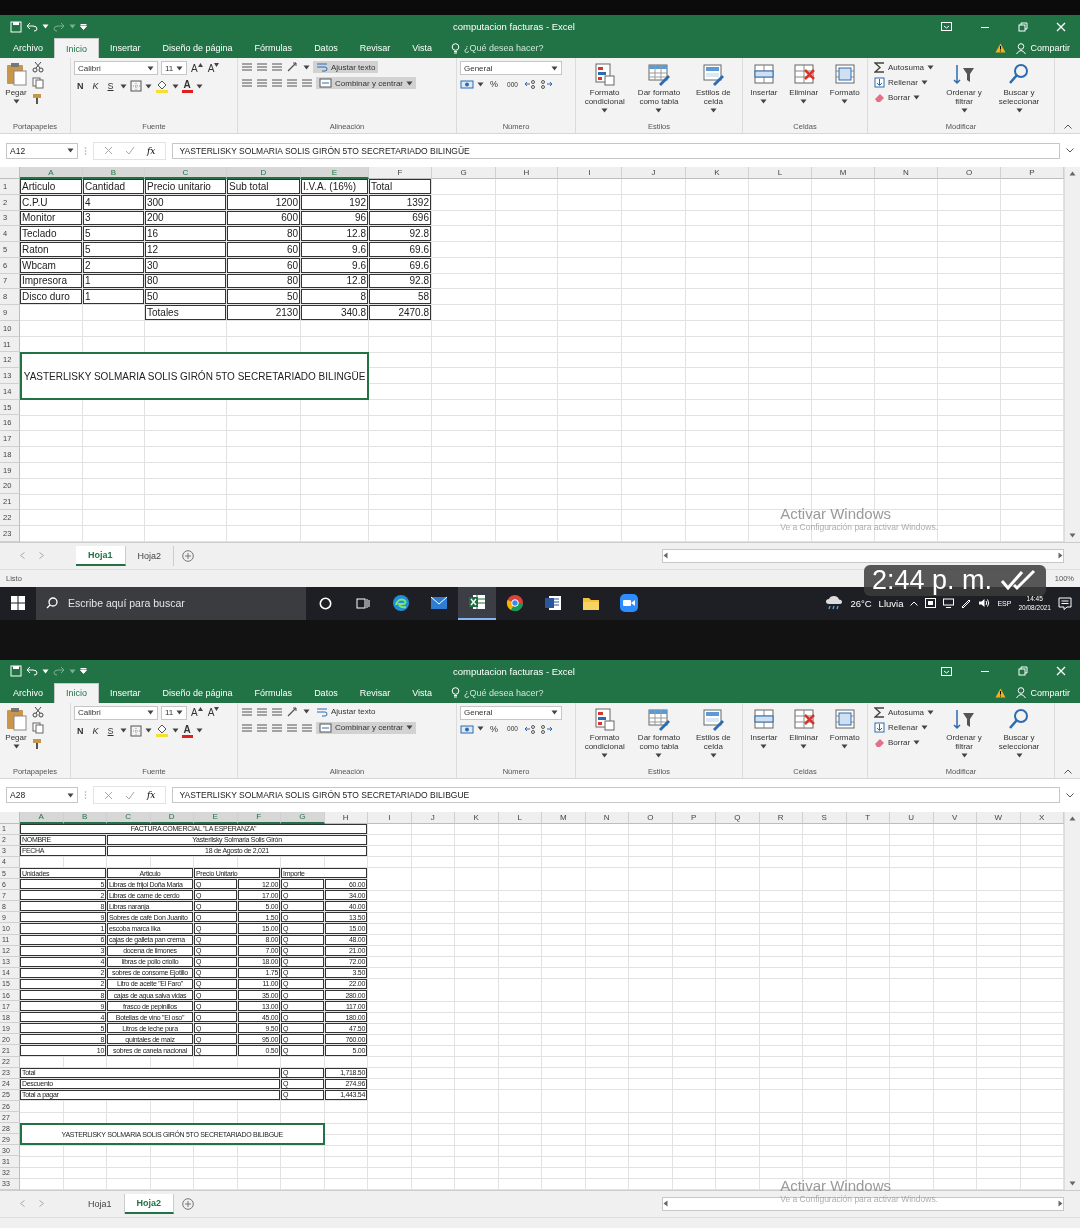 This screenshot has width=1080, height=1228. I want to click on windows-logo-icon, so click(18, 603).